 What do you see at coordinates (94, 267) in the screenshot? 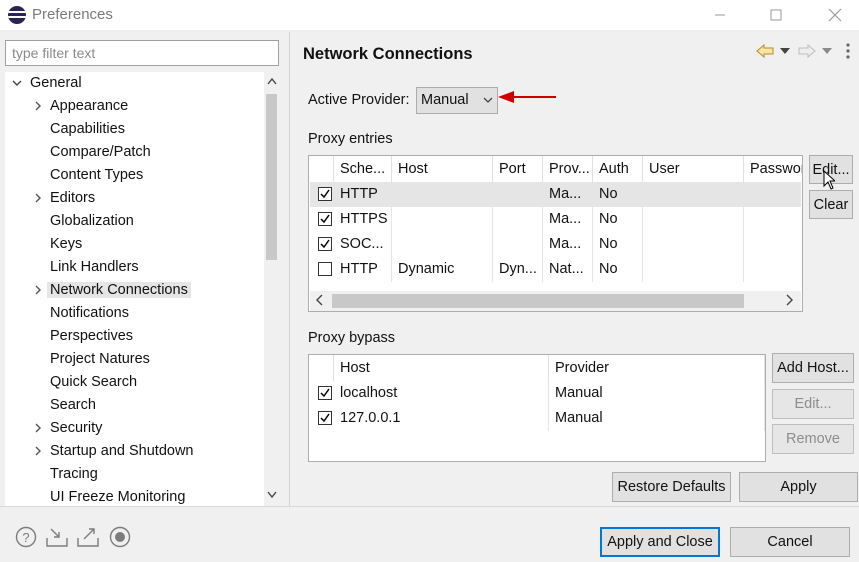
I see `tree-item: Link Handlers` at bounding box center [94, 267].